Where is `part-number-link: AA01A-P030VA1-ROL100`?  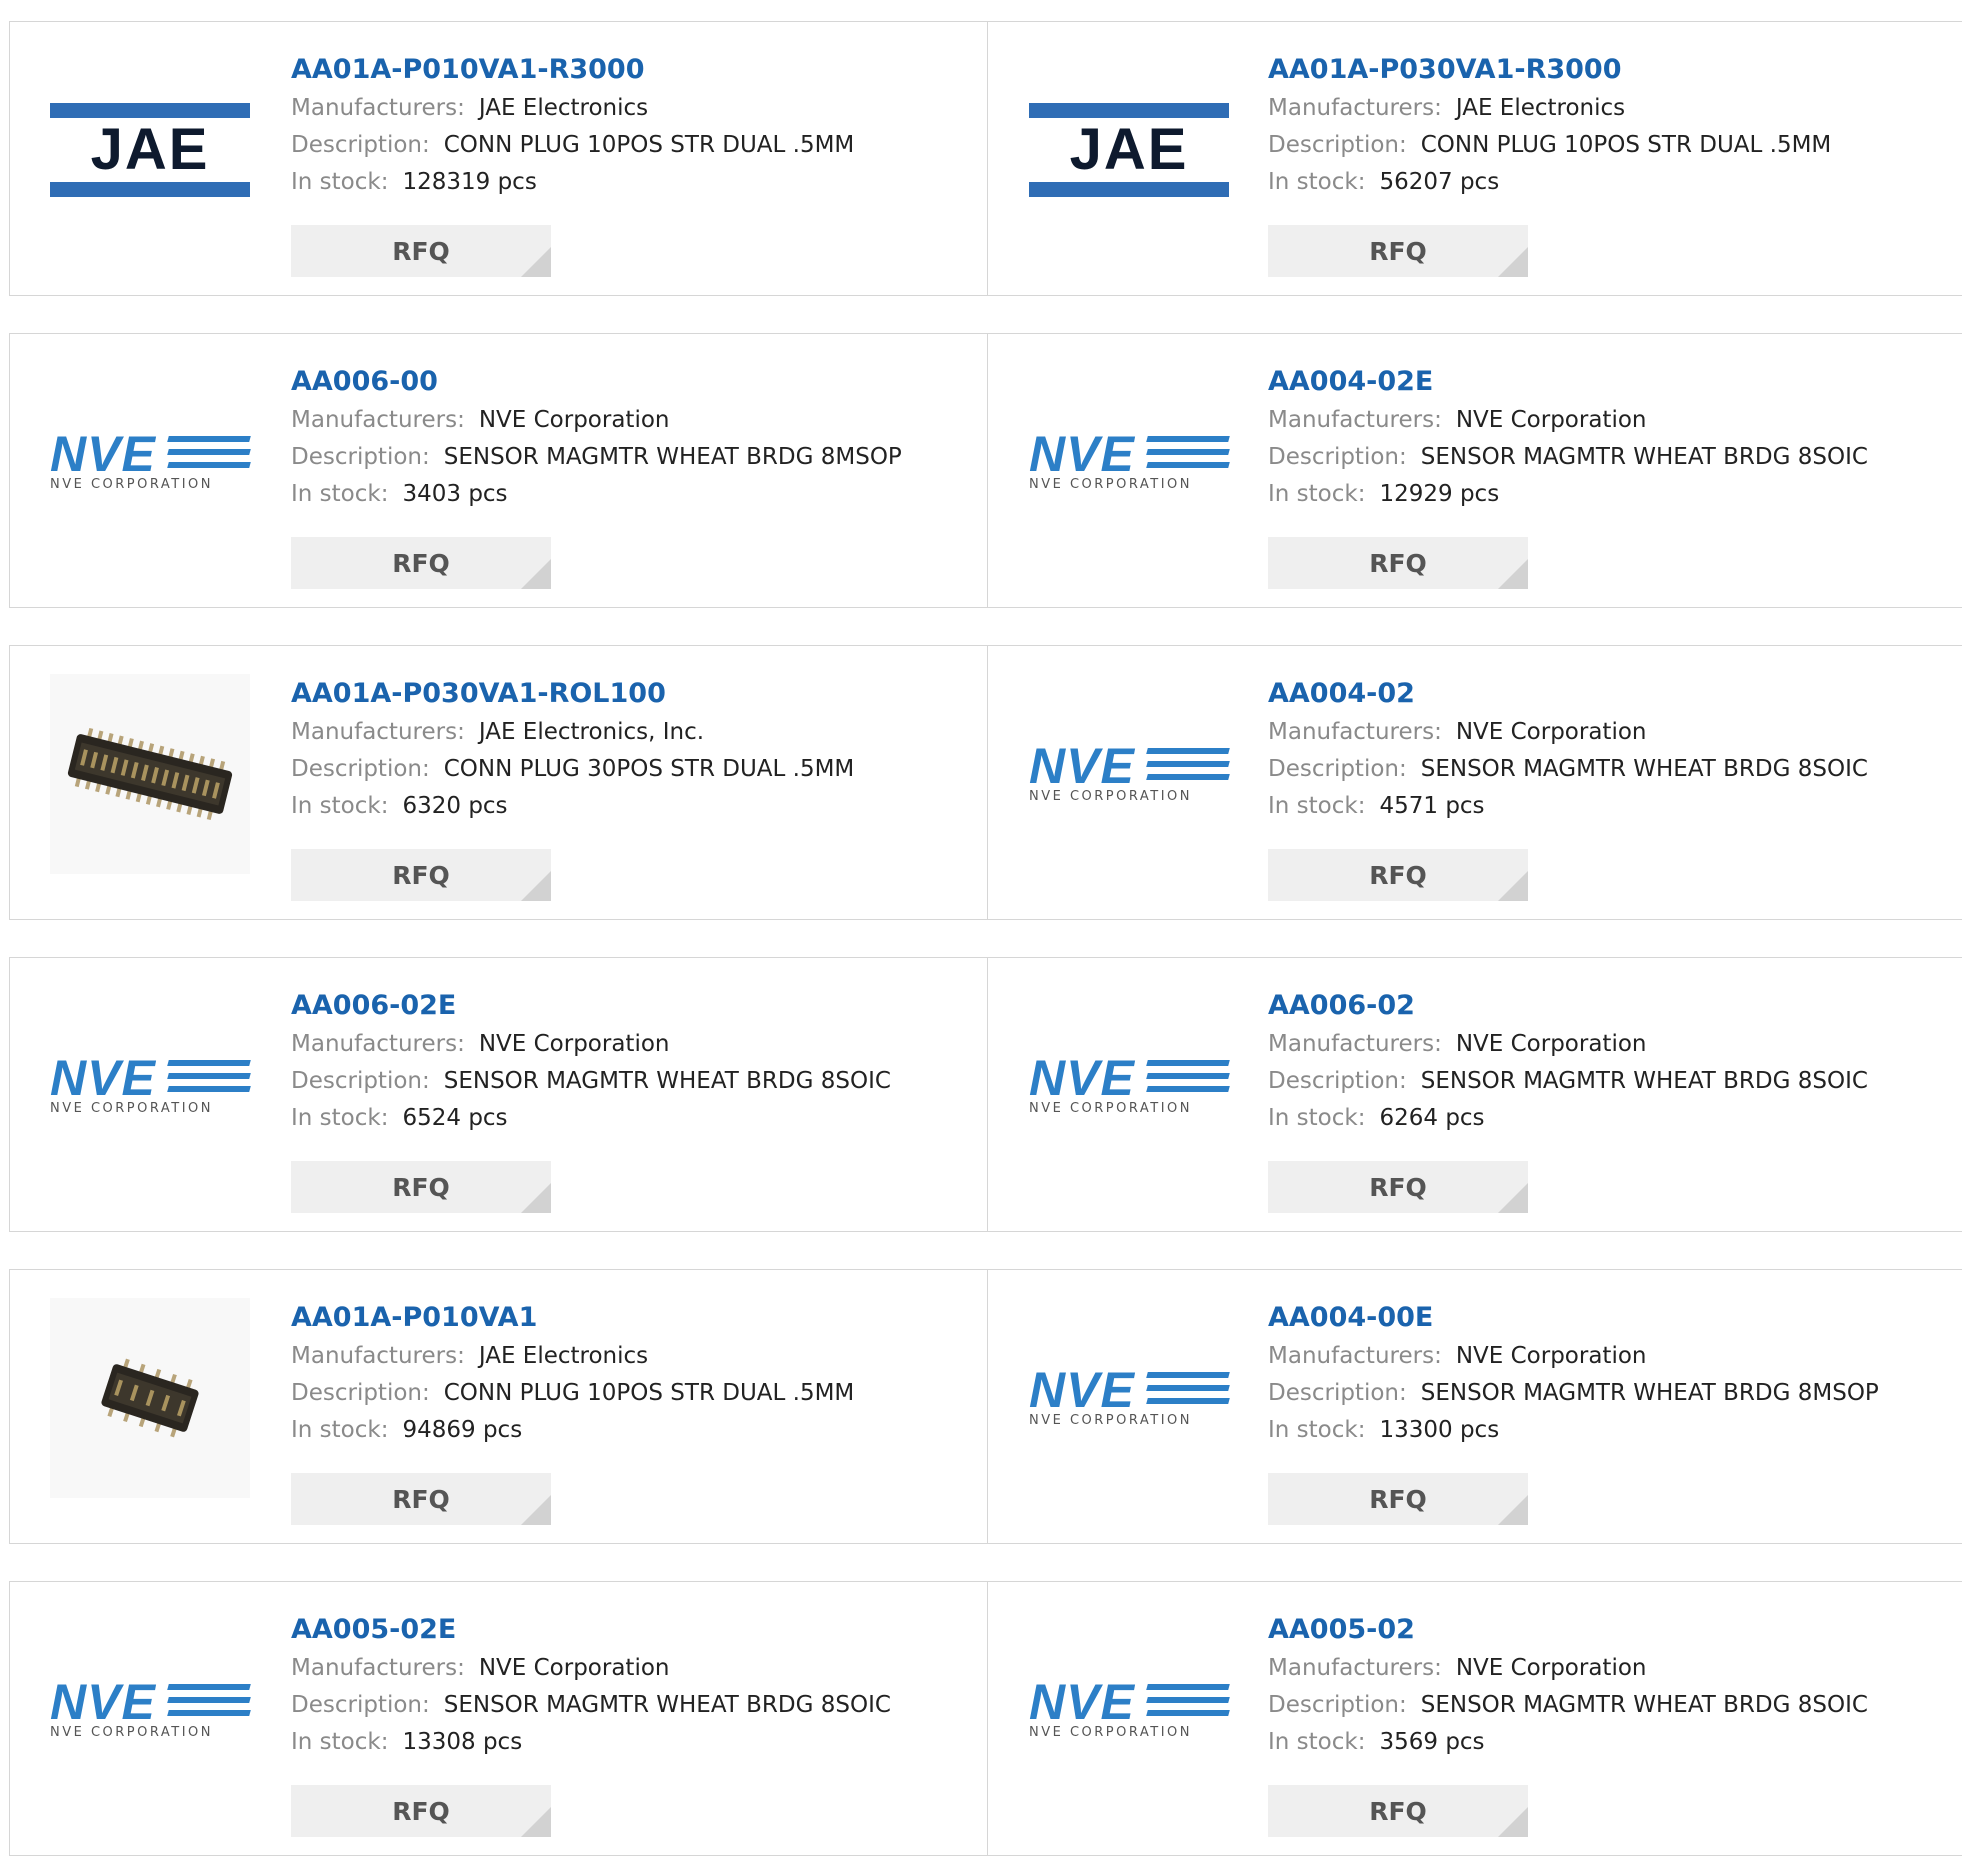
part-number-link: AA01A-P030VA1-ROL100 is located at coordinates (572, 694).